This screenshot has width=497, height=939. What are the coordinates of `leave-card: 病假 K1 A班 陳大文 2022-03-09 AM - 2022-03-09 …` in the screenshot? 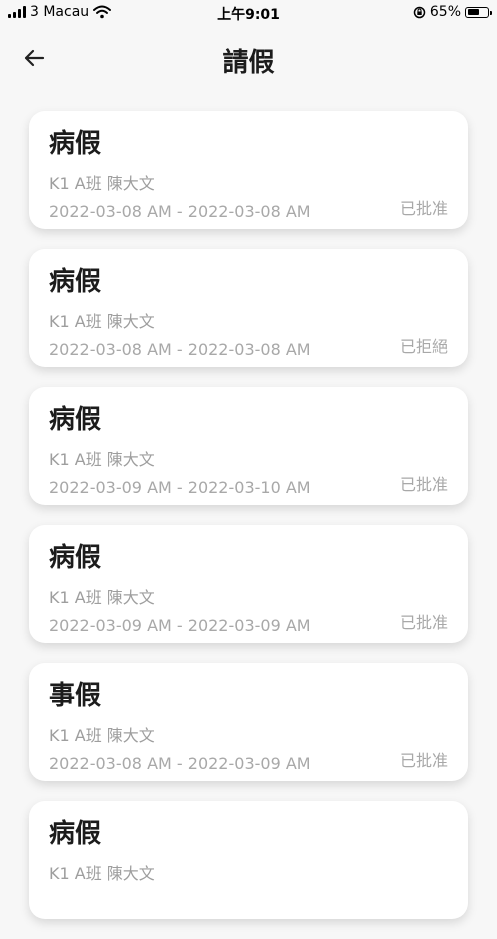 It's located at (248, 584).